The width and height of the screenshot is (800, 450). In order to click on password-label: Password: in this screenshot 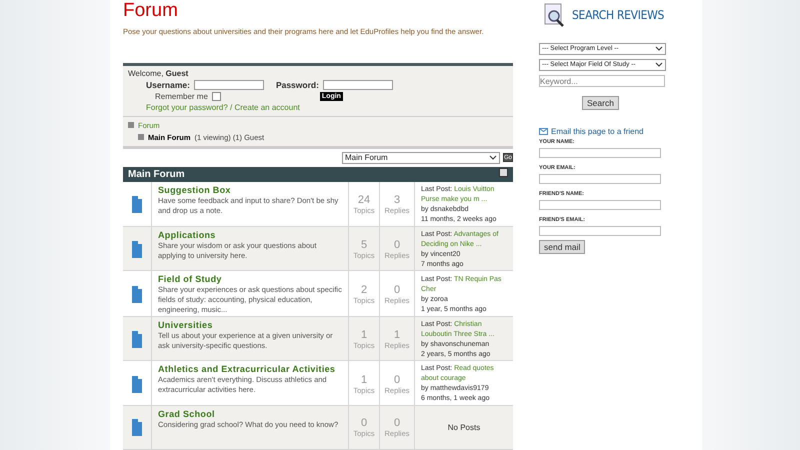, I will do `click(297, 85)`.